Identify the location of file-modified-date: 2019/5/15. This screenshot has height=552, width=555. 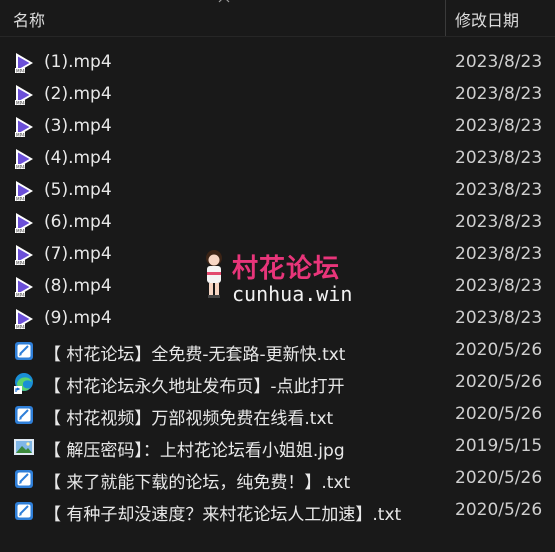
(499, 446).